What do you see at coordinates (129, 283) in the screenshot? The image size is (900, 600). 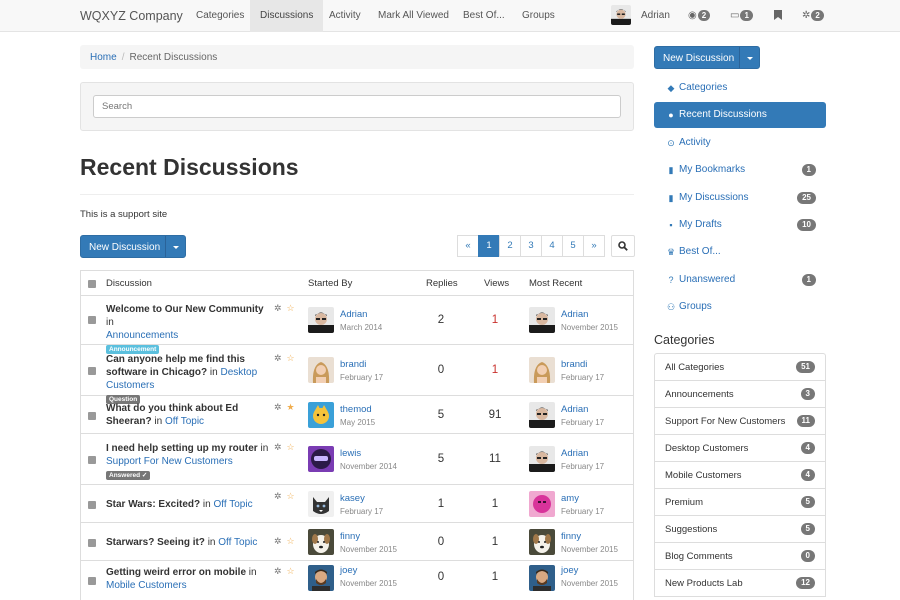 I see `col-discussion: Discussion` at bounding box center [129, 283].